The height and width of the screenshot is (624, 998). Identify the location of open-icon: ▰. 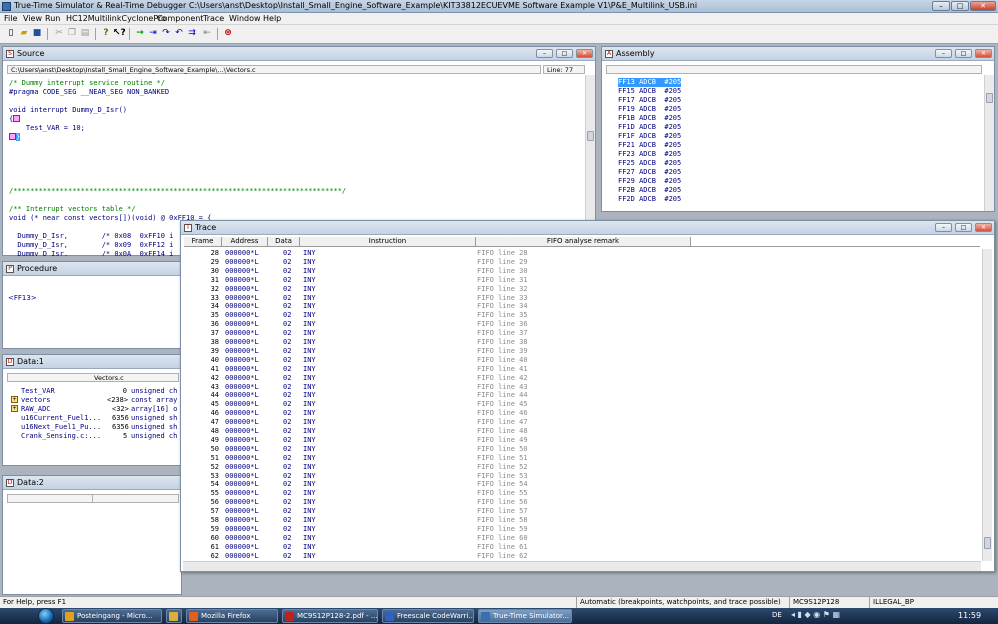
(24, 33).